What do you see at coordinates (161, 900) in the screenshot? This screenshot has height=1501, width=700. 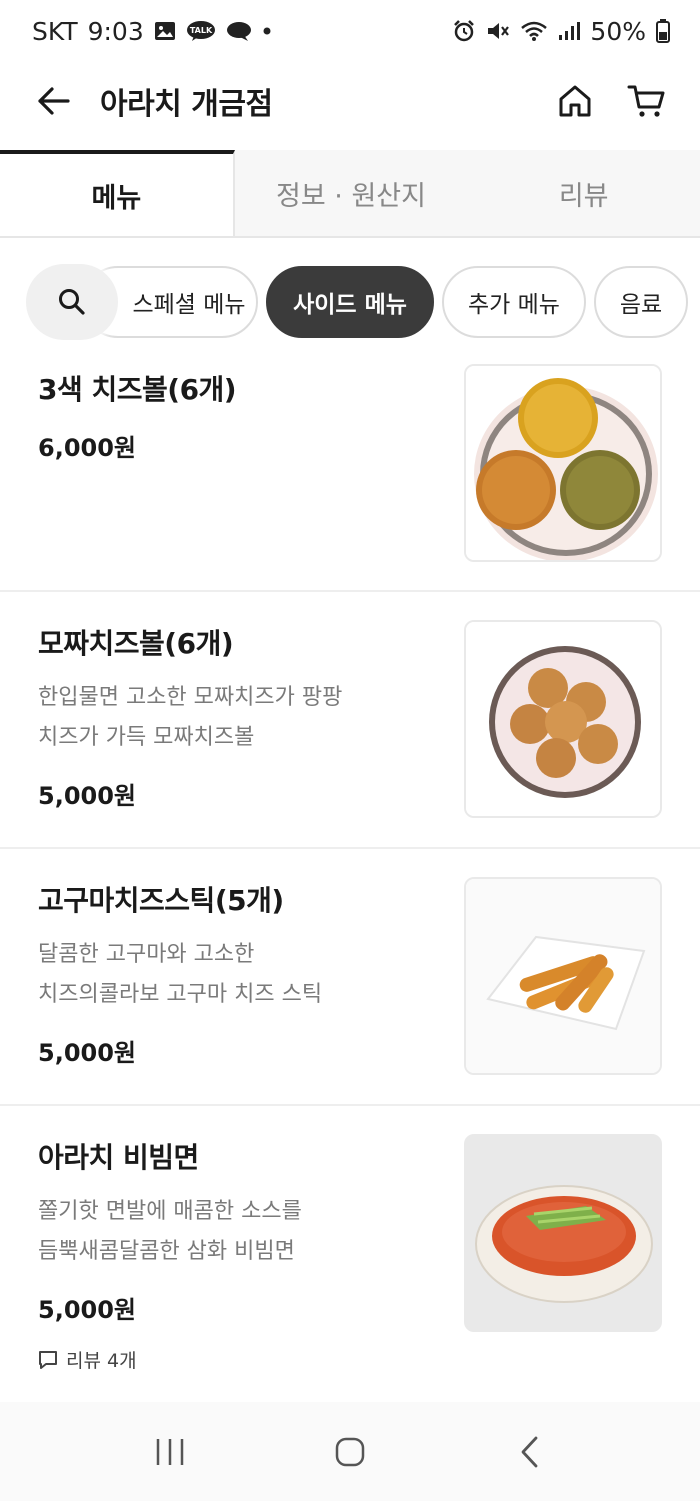 I see `item-name: 고구마치즈스틱(5개)` at bounding box center [161, 900].